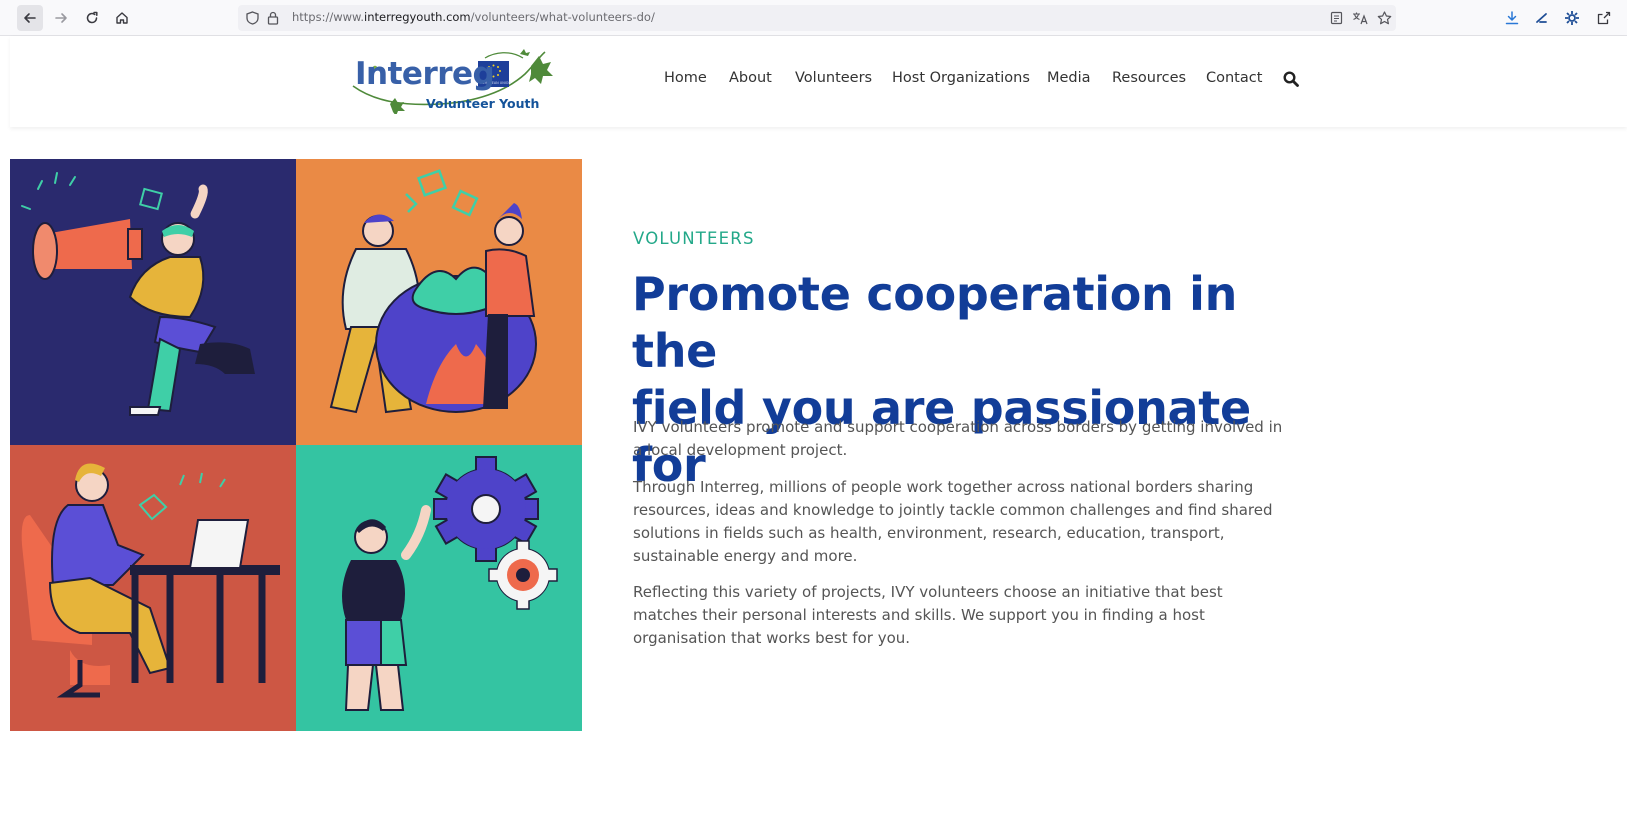 This screenshot has height=829, width=1627. Describe the element at coordinates (562, 17) in the screenshot. I see `url-path: /volunteers/what-volunteers-do/` at that location.